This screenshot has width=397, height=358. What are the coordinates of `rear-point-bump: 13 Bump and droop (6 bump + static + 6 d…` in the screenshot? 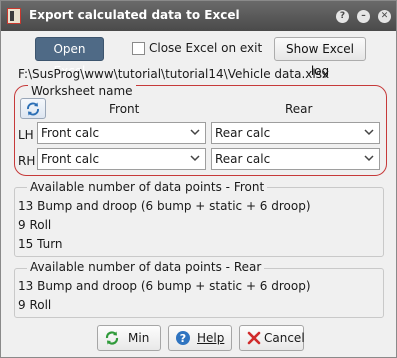 It's located at (164, 286).